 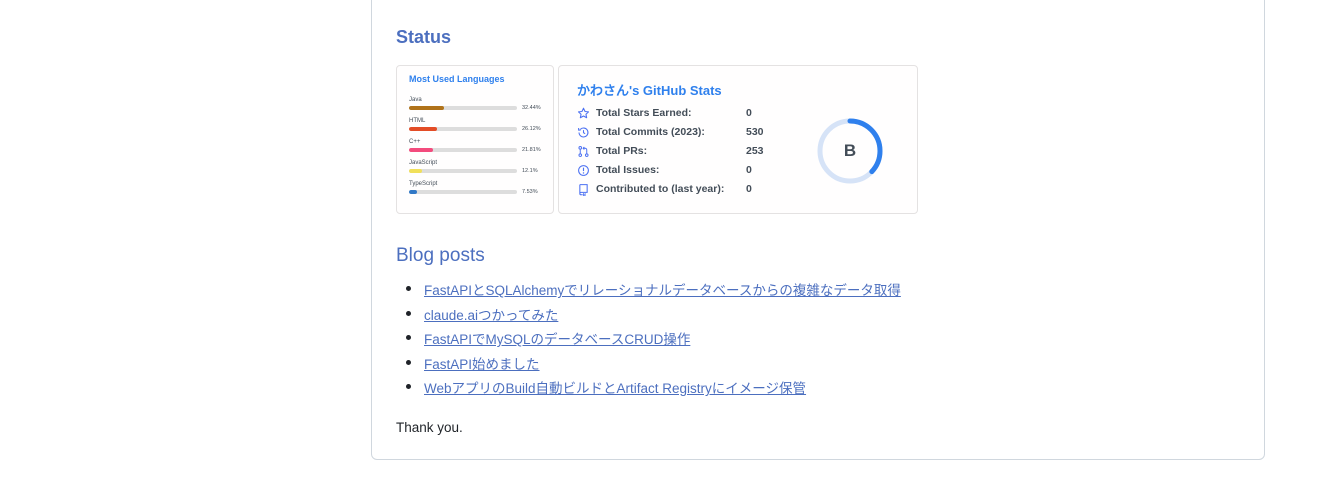 I want to click on stat-value: 530, so click(x=755, y=132).